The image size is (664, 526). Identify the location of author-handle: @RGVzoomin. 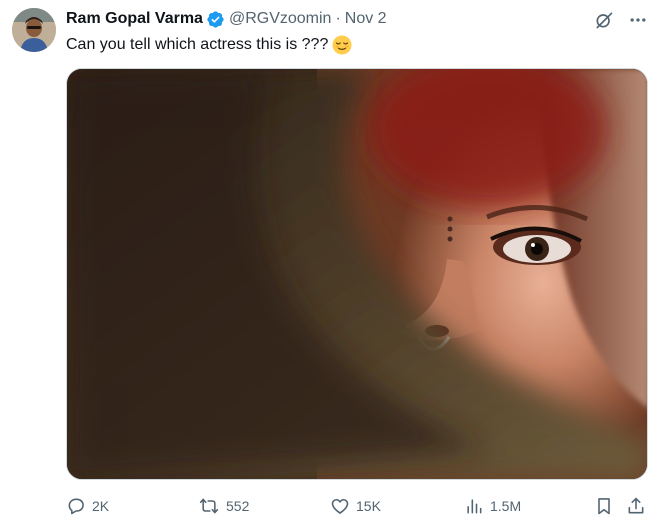
(280, 19).